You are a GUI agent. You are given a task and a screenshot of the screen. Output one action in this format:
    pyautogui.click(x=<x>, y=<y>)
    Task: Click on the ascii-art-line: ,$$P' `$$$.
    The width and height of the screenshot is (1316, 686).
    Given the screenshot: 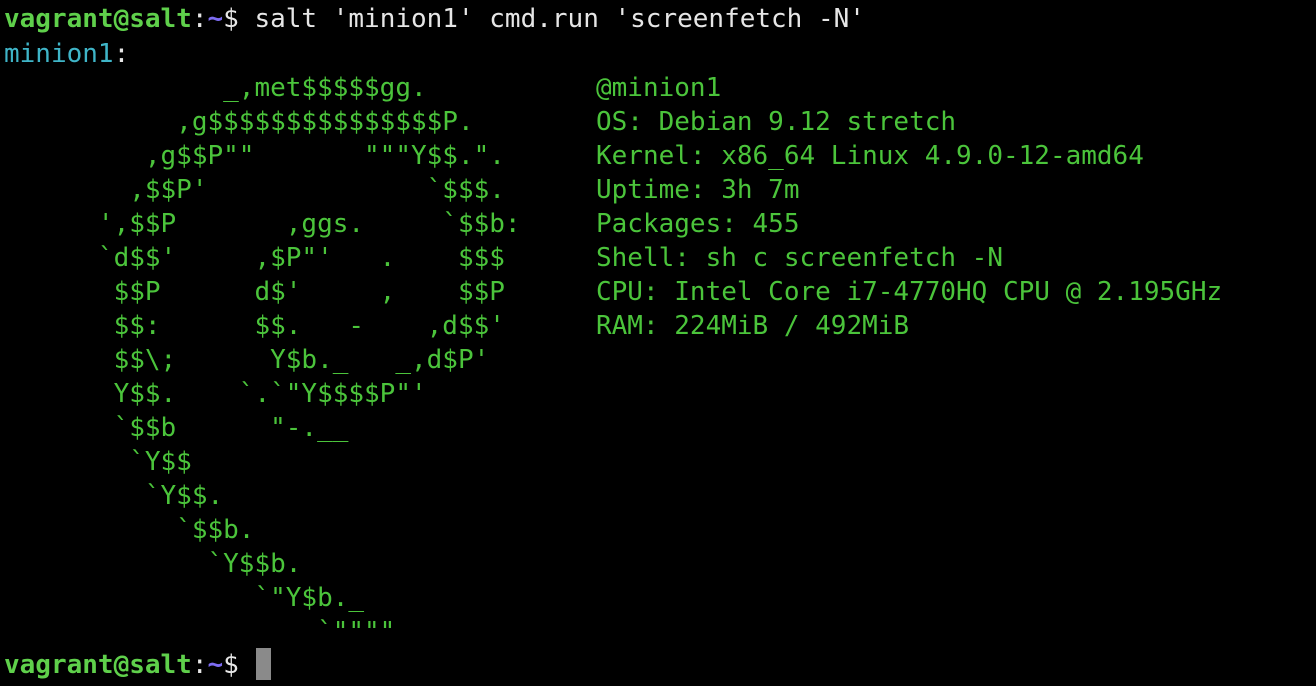 What is the action you would take?
    pyautogui.click(x=254, y=190)
    